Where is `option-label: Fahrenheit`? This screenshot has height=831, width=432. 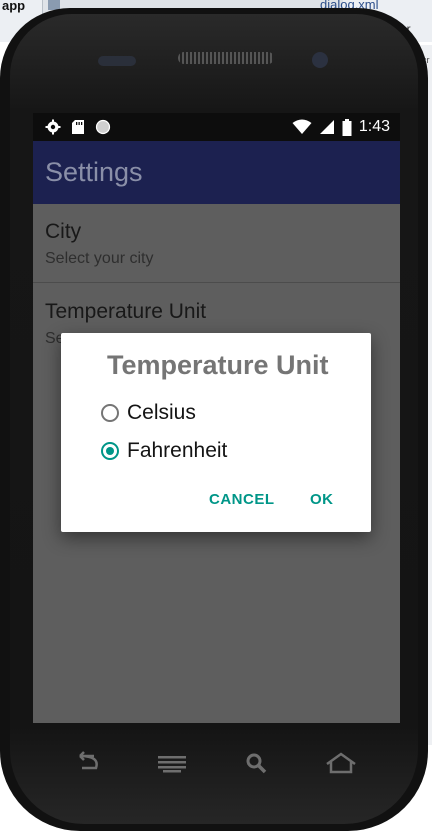
option-label: Fahrenheit is located at coordinates (177, 450).